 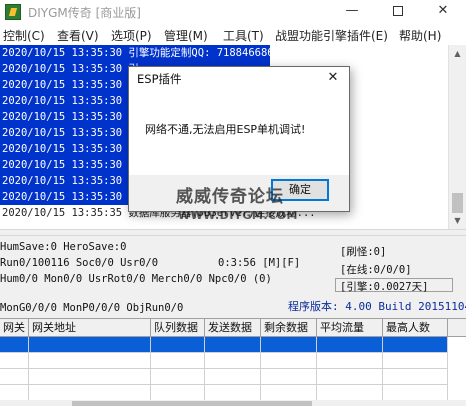 I want to click on dialog-title-bar: ESP插件 ✕, so click(x=239, y=78).